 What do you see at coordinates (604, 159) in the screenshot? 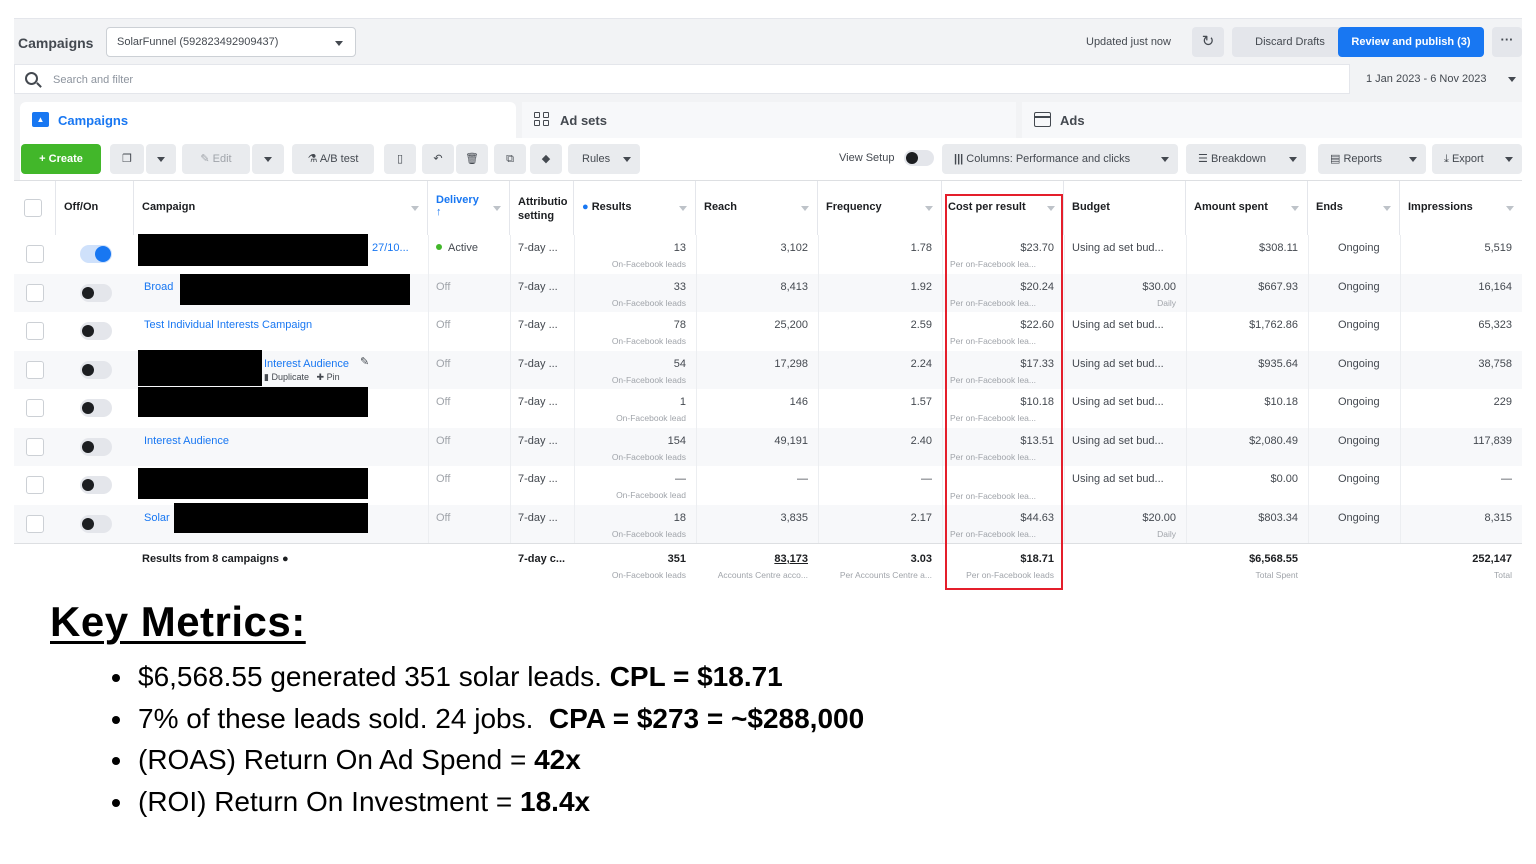
I see `rules-button: Rules` at bounding box center [604, 159].